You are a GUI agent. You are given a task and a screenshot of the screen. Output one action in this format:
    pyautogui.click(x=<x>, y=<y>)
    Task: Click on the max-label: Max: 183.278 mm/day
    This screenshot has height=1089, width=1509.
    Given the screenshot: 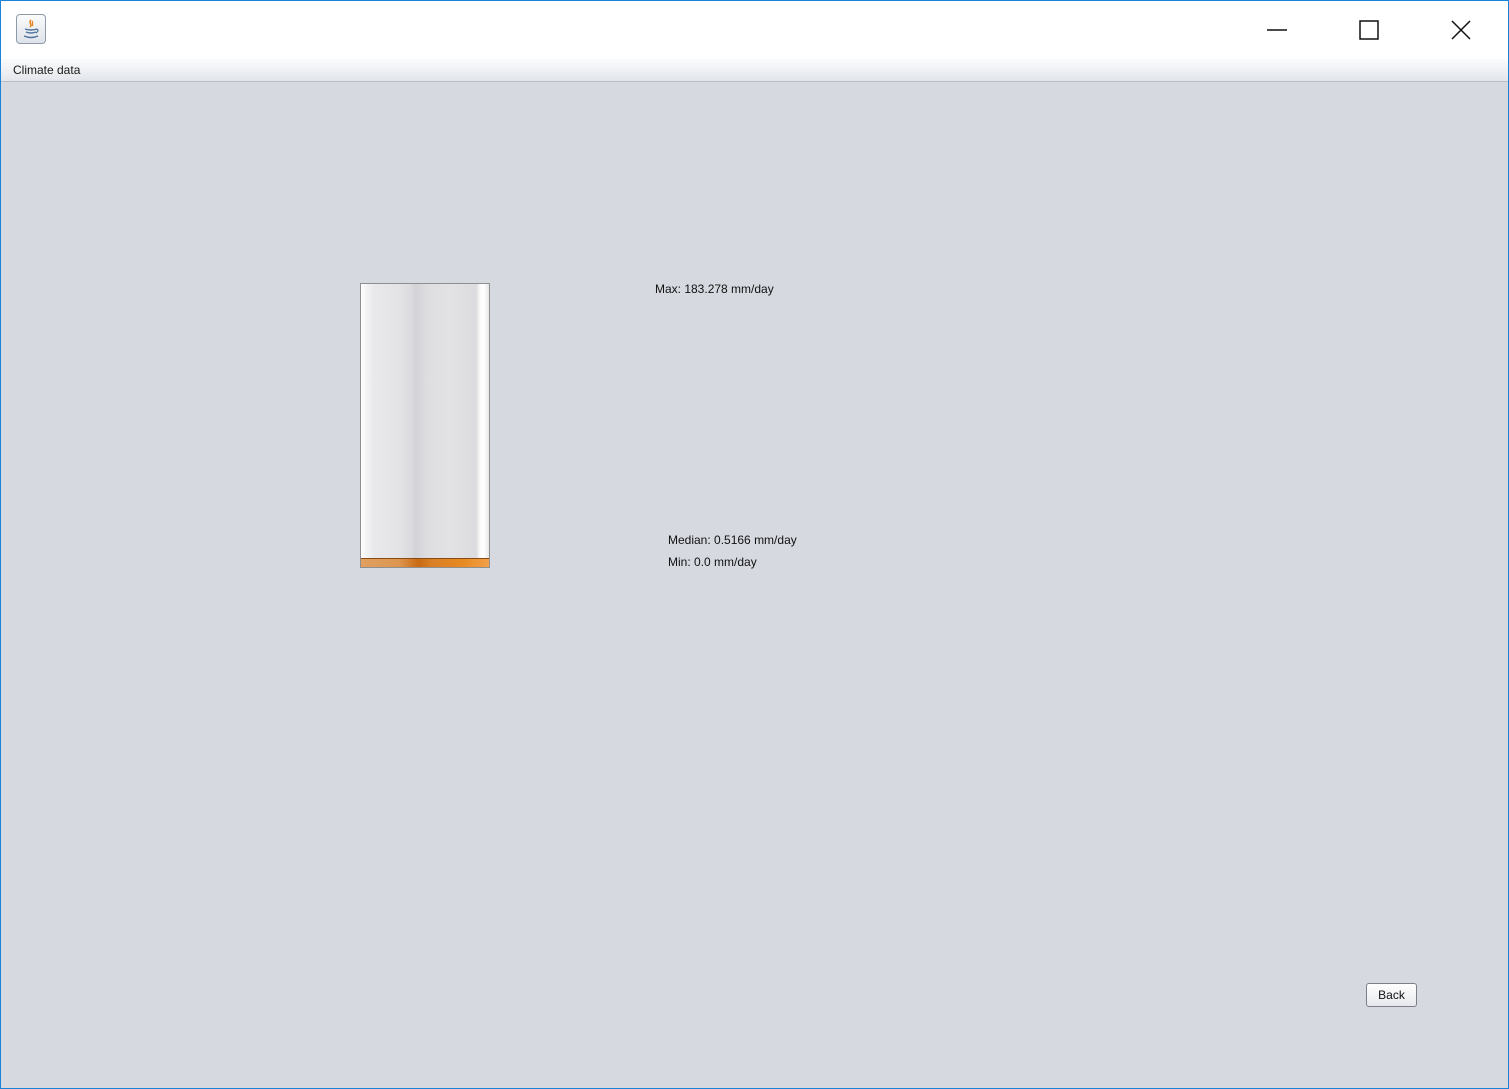 What is the action you would take?
    pyautogui.click(x=714, y=289)
    